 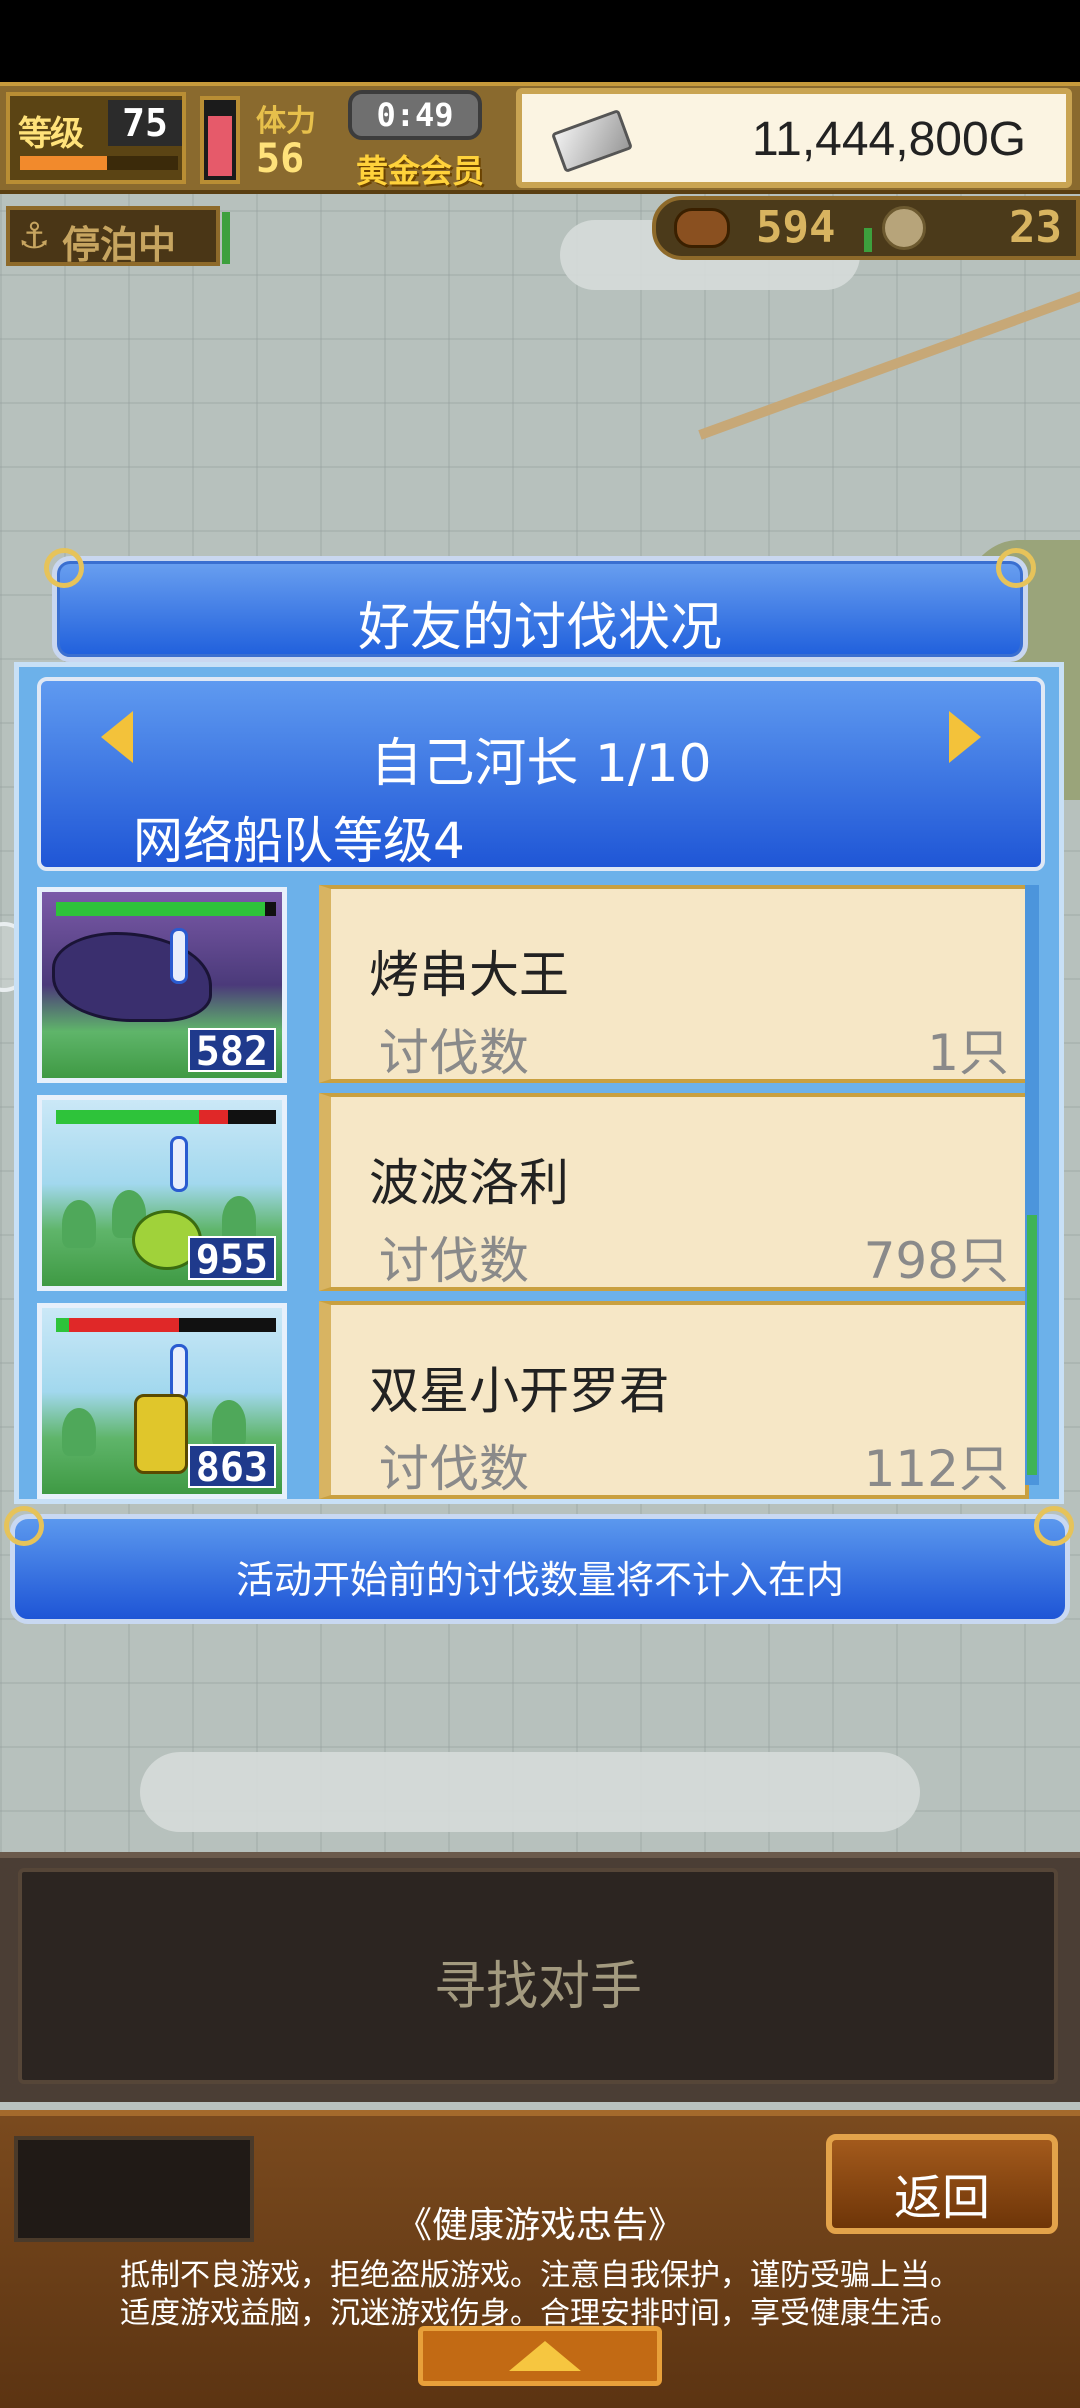 I want to click on resource-2-value: 23, so click(x=1035, y=227).